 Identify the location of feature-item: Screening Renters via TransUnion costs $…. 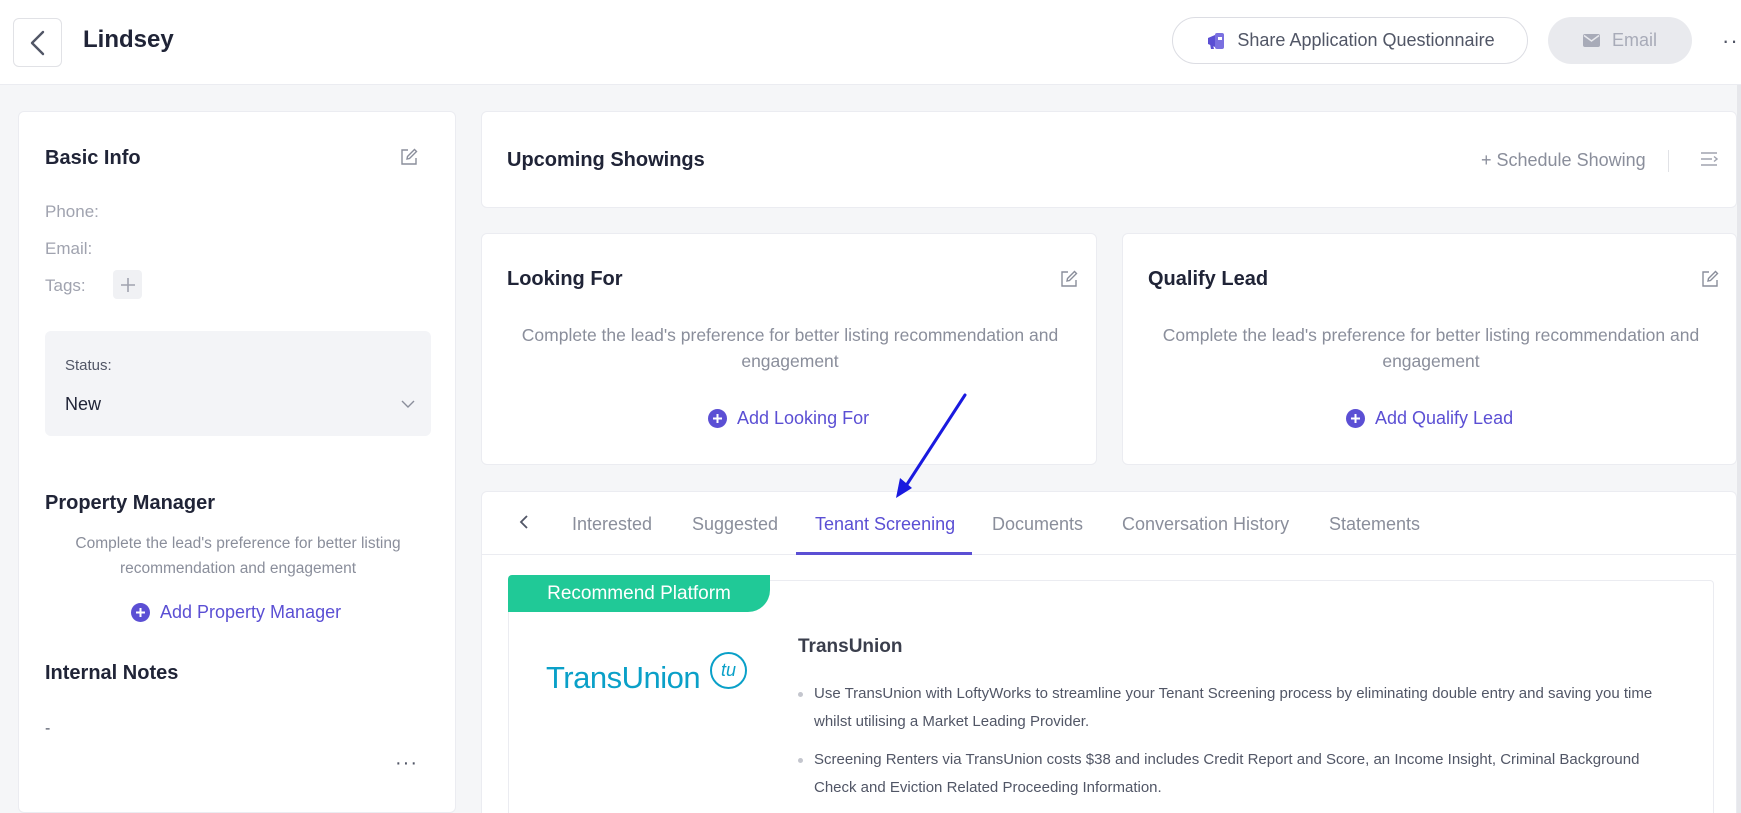
(1238, 774).